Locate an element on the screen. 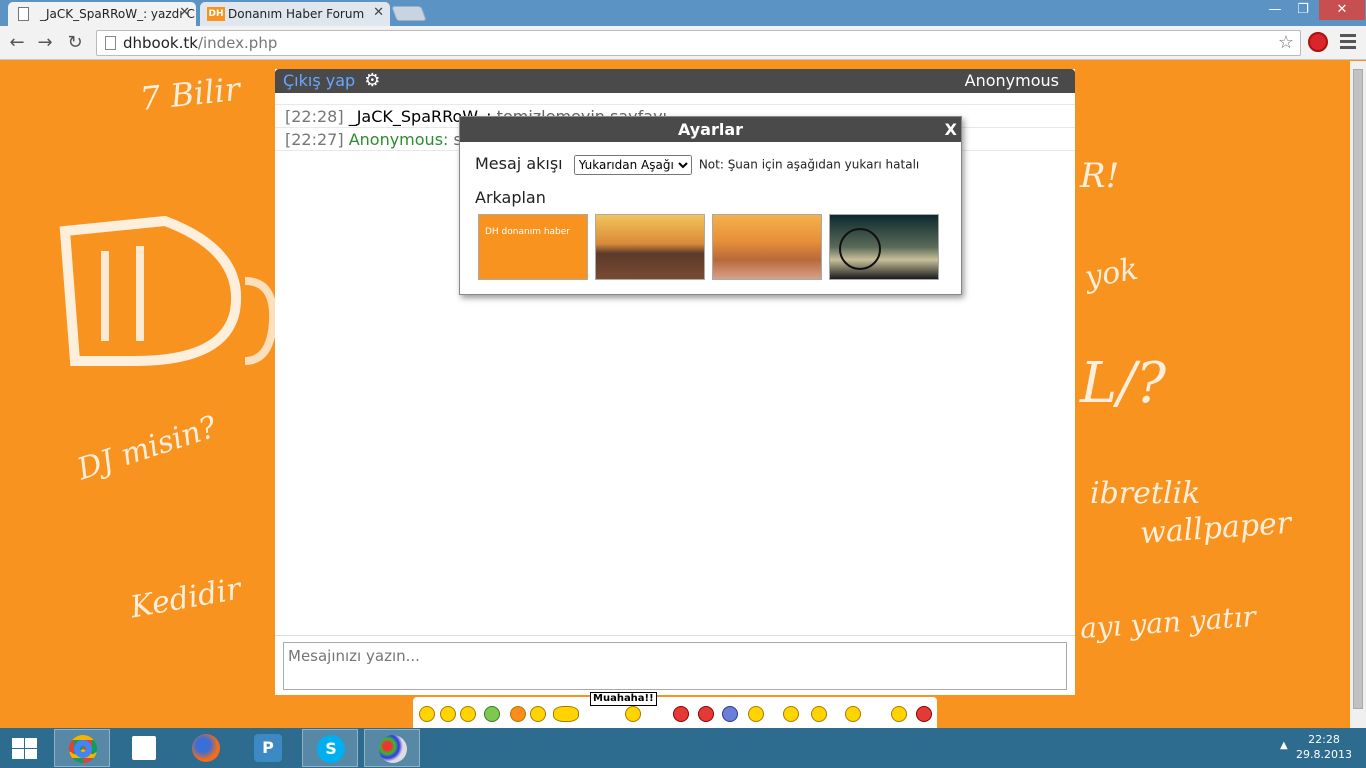 The image size is (1366, 768). doodle-text: DJ misin? is located at coordinates (147, 448).